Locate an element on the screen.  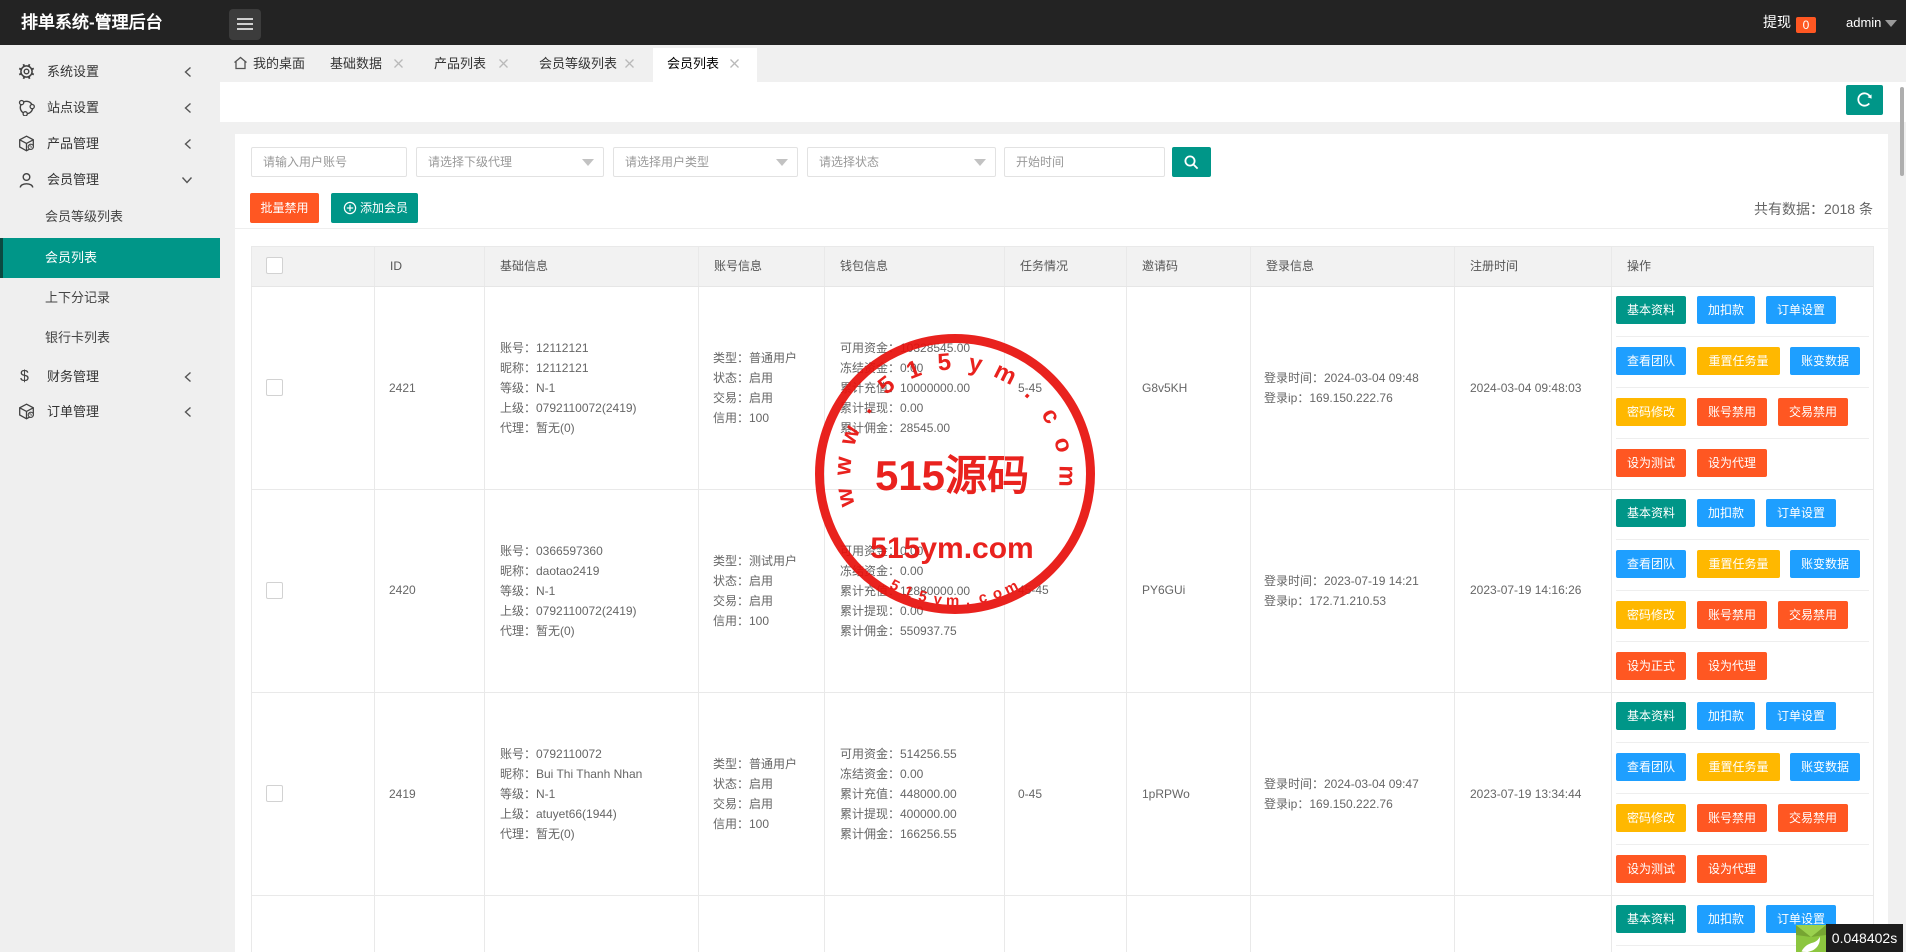
svg-text: 515ym.com is located at coordinates (951, 548).